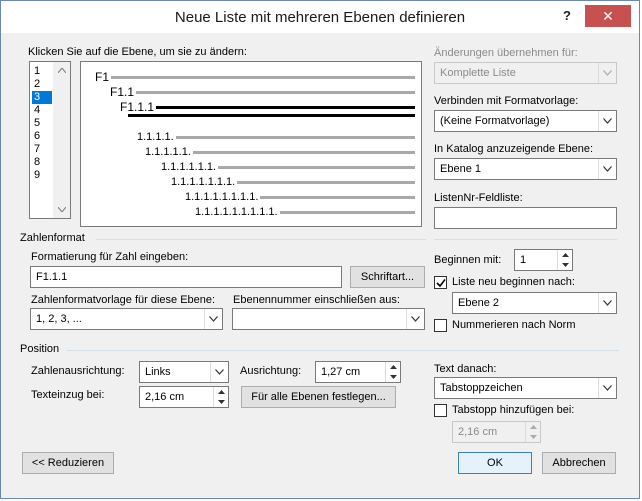 The image size is (642, 501). What do you see at coordinates (513, 410) in the screenshot?
I see `add-tab-stop-label: Tabstopp hinzufügen bei:` at bounding box center [513, 410].